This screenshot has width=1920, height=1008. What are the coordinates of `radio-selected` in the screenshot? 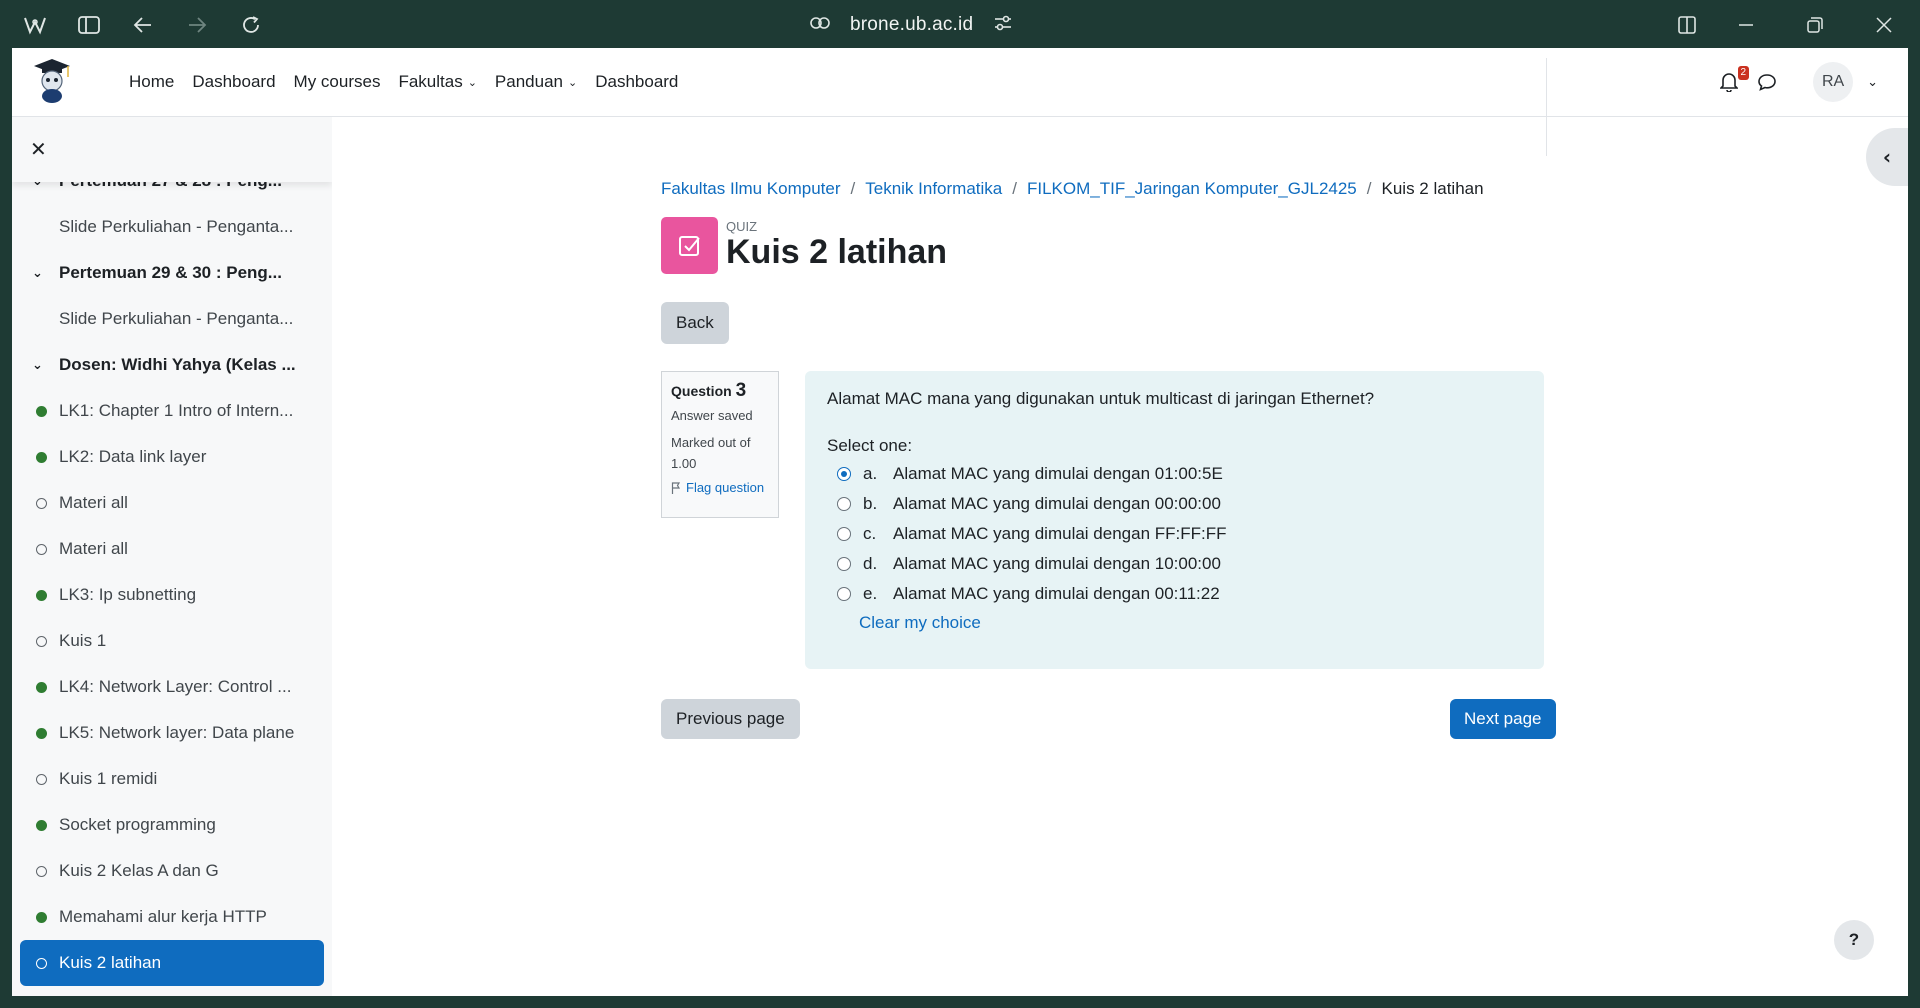 It's located at (844, 474).